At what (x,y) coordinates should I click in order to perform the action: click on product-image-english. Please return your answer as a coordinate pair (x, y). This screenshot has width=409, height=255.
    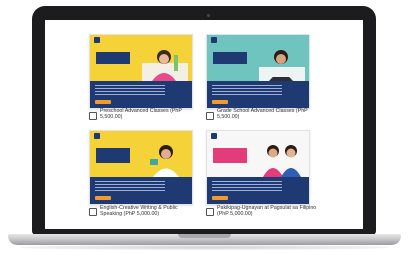
    Looking at the image, I should click on (141, 167).